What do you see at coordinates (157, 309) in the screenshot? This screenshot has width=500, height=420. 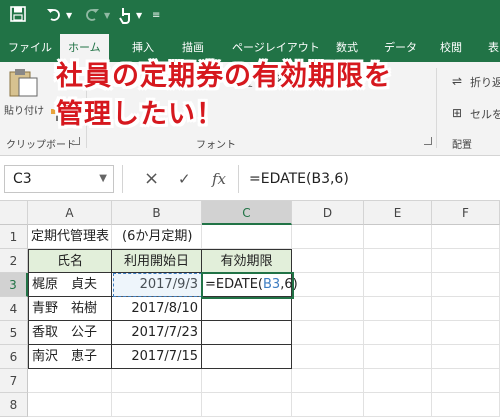 I see `cell-start-date: 2017/8/10` at bounding box center [157, 309].